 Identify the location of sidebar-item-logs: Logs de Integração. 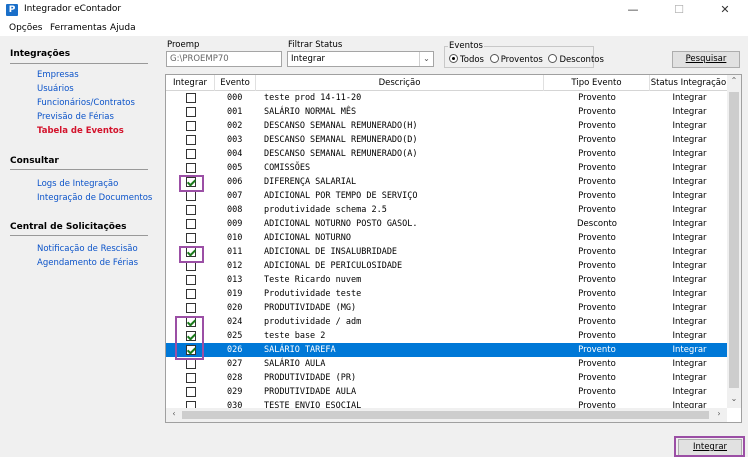
(77, 184).